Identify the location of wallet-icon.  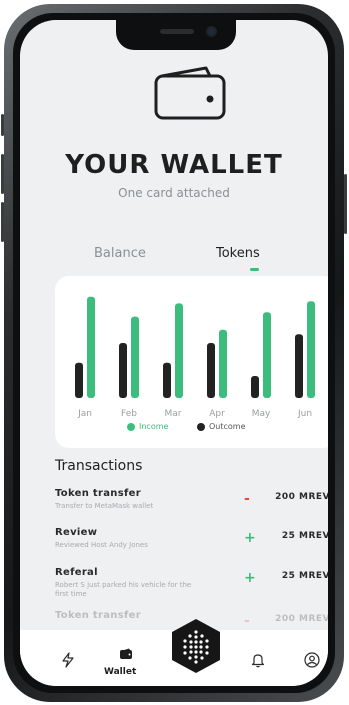
(190, 93).